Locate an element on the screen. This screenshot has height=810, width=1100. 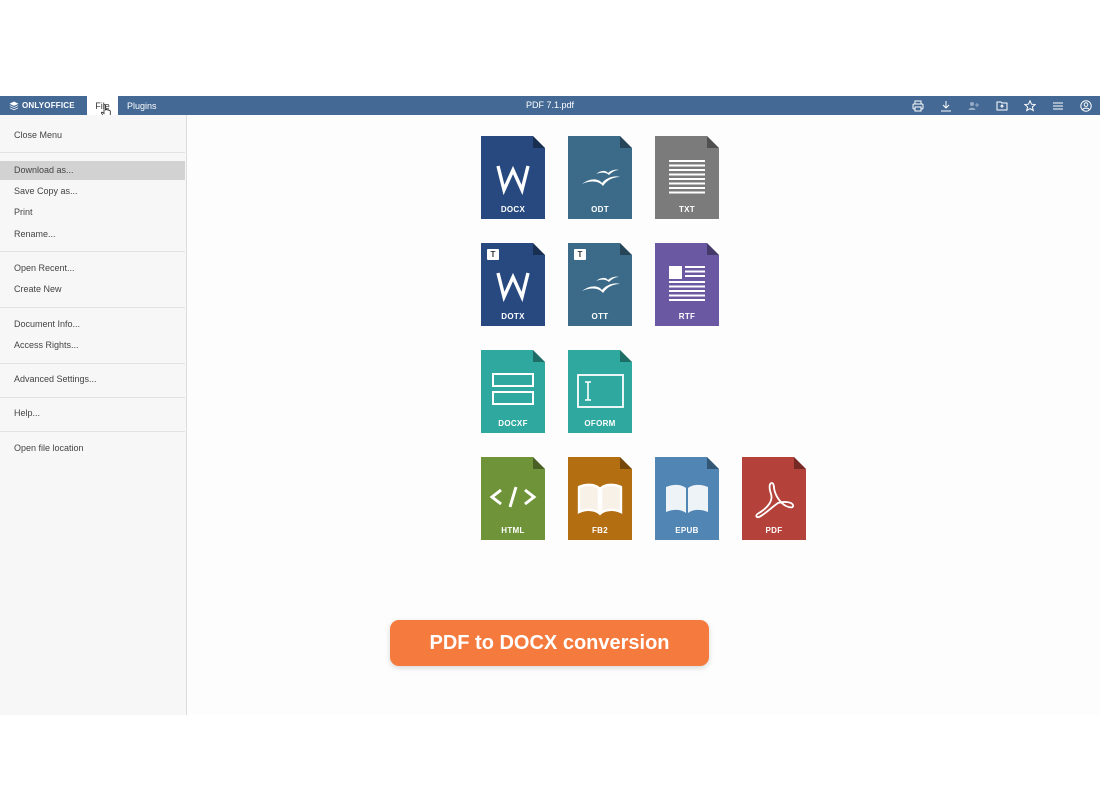
header-toolbar: ONLYOFFICE File Plugins PDF 7.1.pdf is located at coordinates (550, 105).